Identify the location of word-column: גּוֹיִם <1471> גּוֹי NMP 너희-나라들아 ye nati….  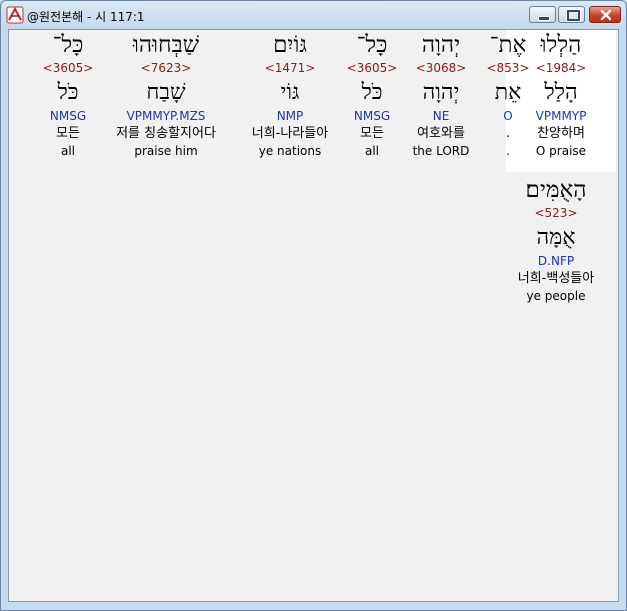
(290, 94).